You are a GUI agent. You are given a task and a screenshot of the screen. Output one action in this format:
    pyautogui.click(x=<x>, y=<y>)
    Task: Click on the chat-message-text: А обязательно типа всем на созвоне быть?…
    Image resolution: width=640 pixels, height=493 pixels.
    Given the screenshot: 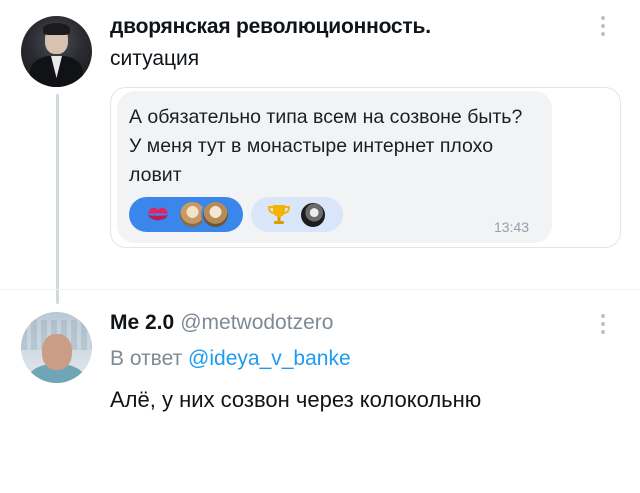 What is the action you would take?
    pyautogui.click(x=326, y=146)
    